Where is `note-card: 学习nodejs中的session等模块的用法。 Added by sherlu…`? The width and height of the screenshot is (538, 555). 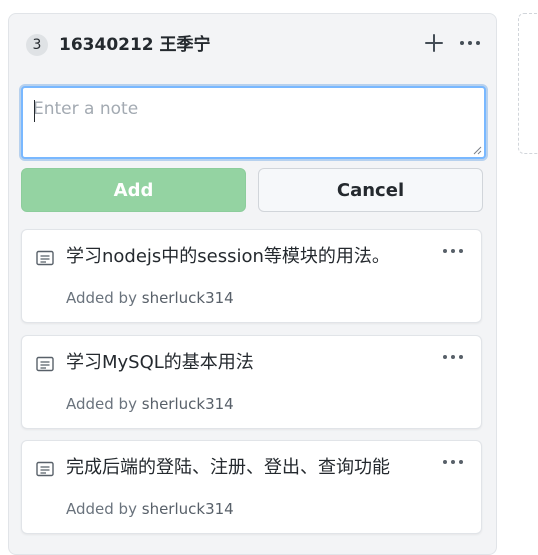
note-card: 学习nodejs中的session等模块的用法。 Added by sherlu… is located at coordinates (251, 276).